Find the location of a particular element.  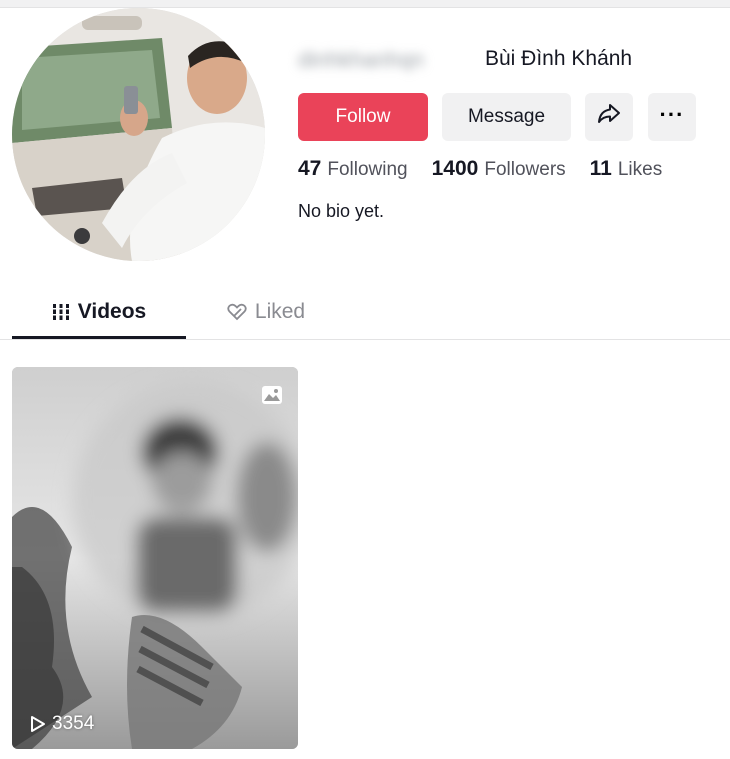

likes-stat: 11 Likes is located at coordinates (626, 169).